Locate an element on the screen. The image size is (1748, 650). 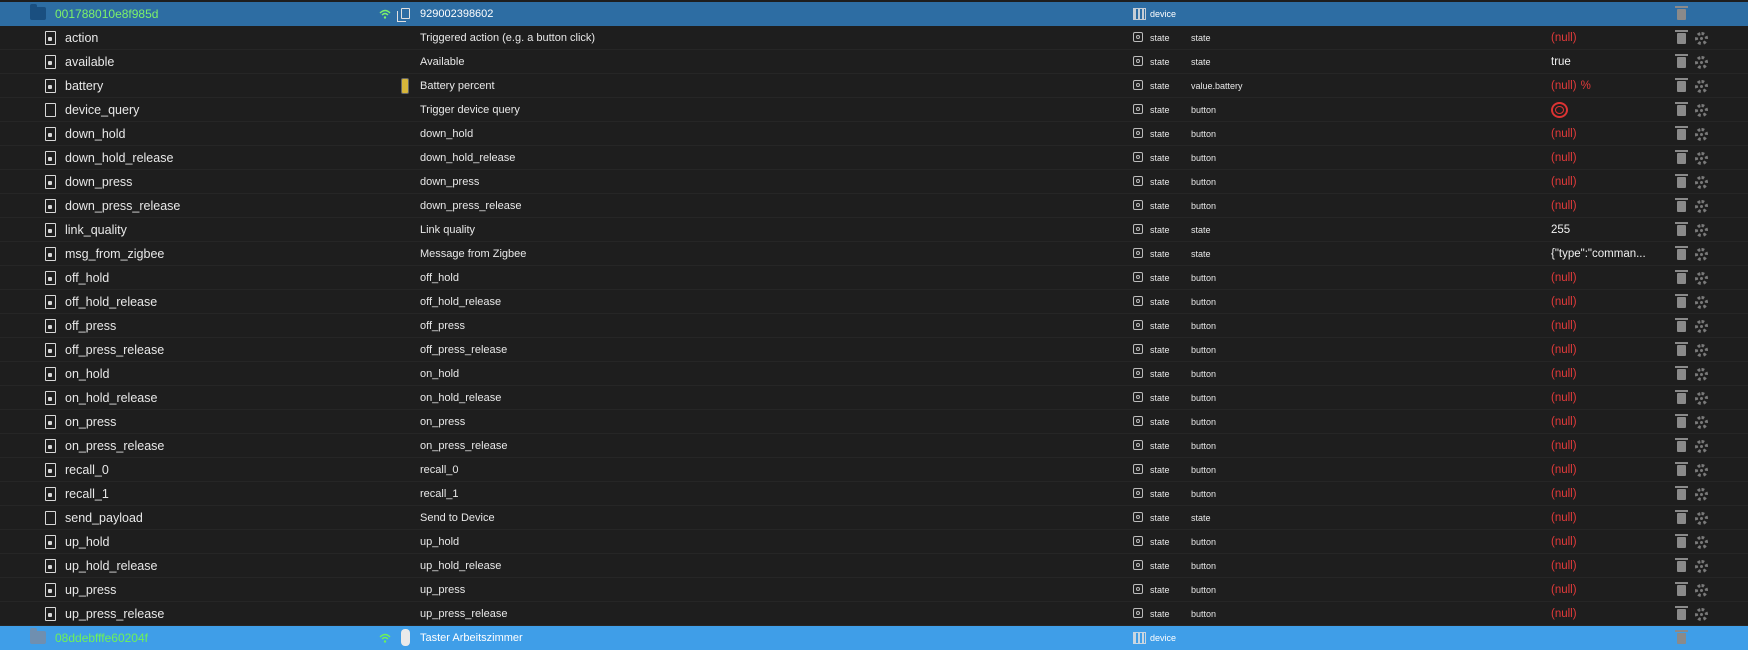
state-row: off_hold off_hold state button (null) is located at coordinates (874, 278).